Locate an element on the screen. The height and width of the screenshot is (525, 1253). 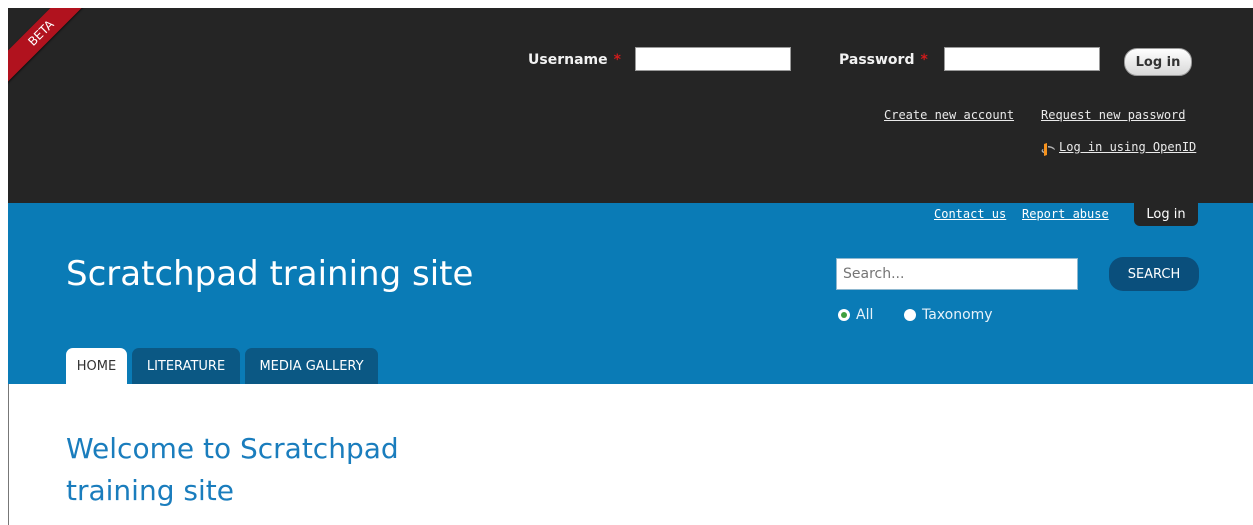
content-left-border is located at coordinates (8, 454).